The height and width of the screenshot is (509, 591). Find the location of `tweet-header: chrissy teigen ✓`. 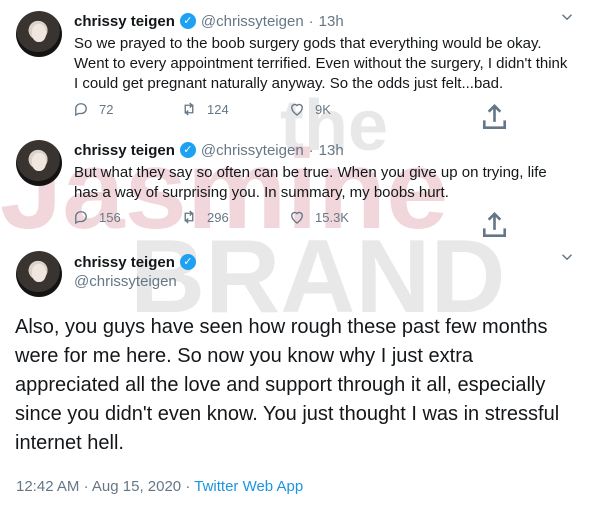

tweet-header: chrissy teigen ✓ is located at coordinates (135, 262).